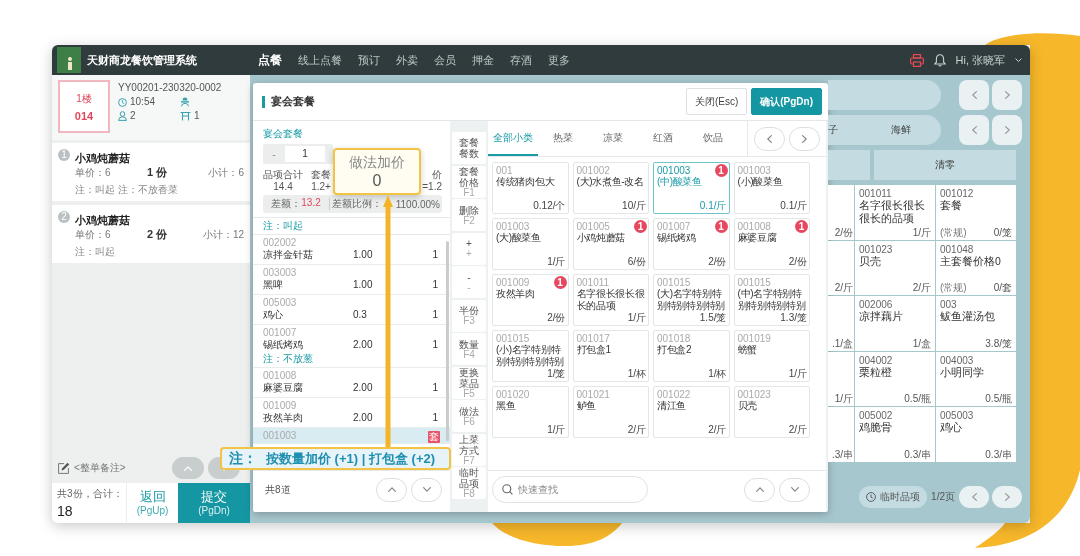  Describe the element at coordinates (270, 60) in the screenshot. I see `nav-tab: 点餐` at that location.